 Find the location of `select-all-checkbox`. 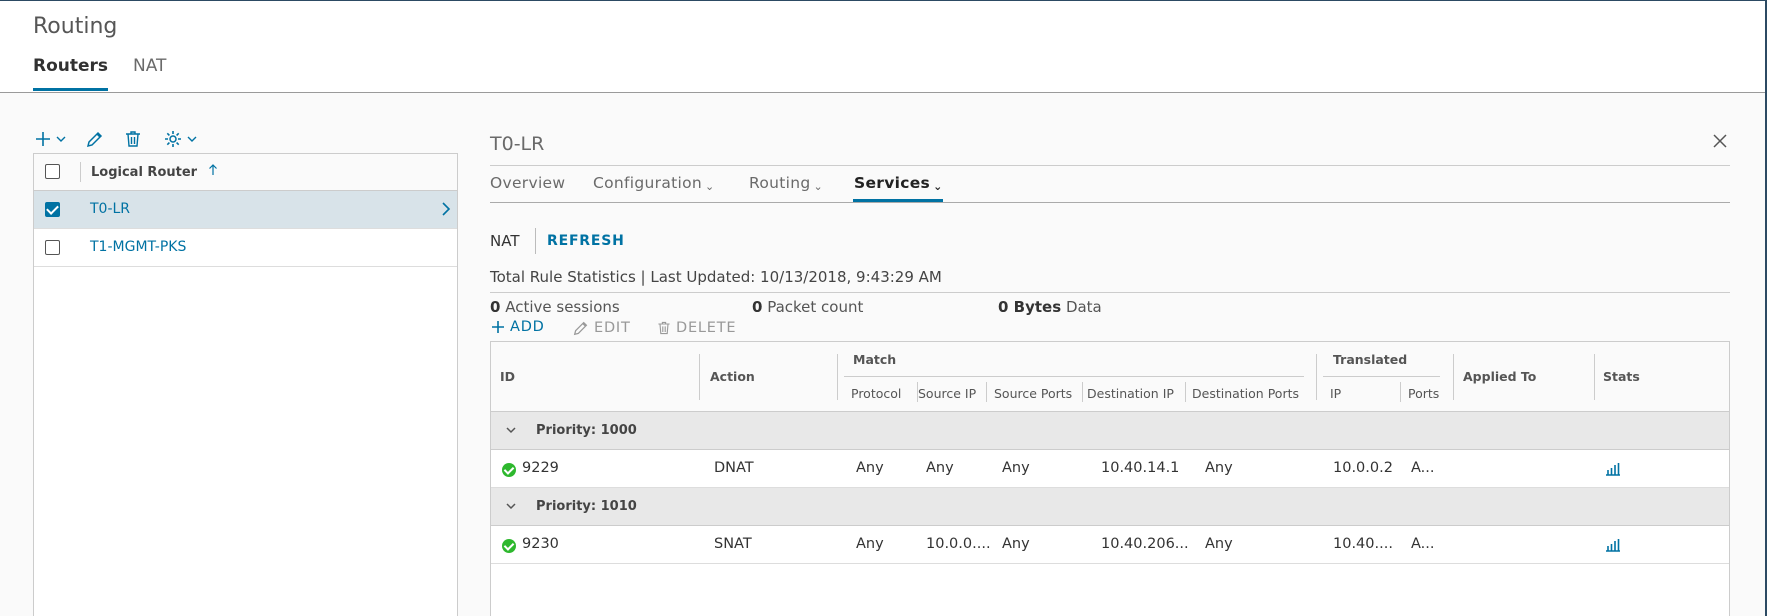

select-all-checkbox is located at coordinates (52, 171).